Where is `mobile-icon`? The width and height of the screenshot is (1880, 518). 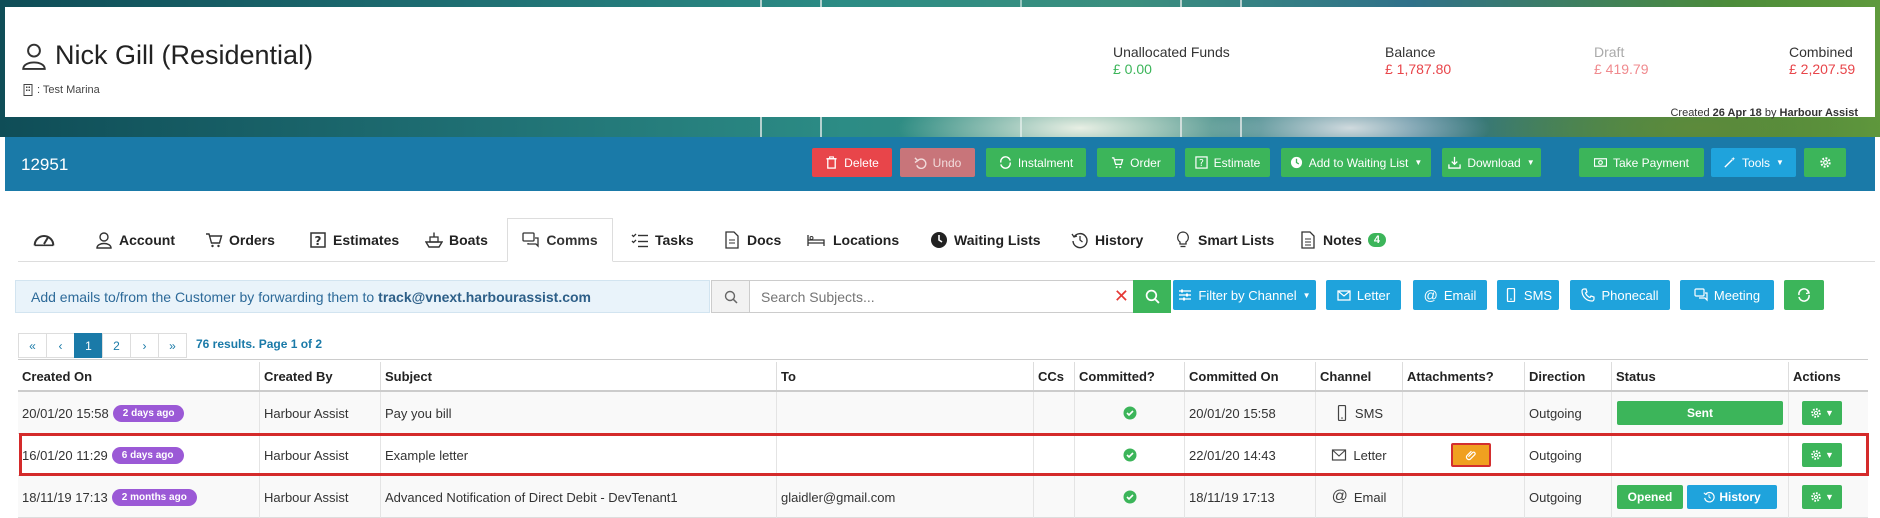
mobile-icon is located at coordinates (1511, 295).